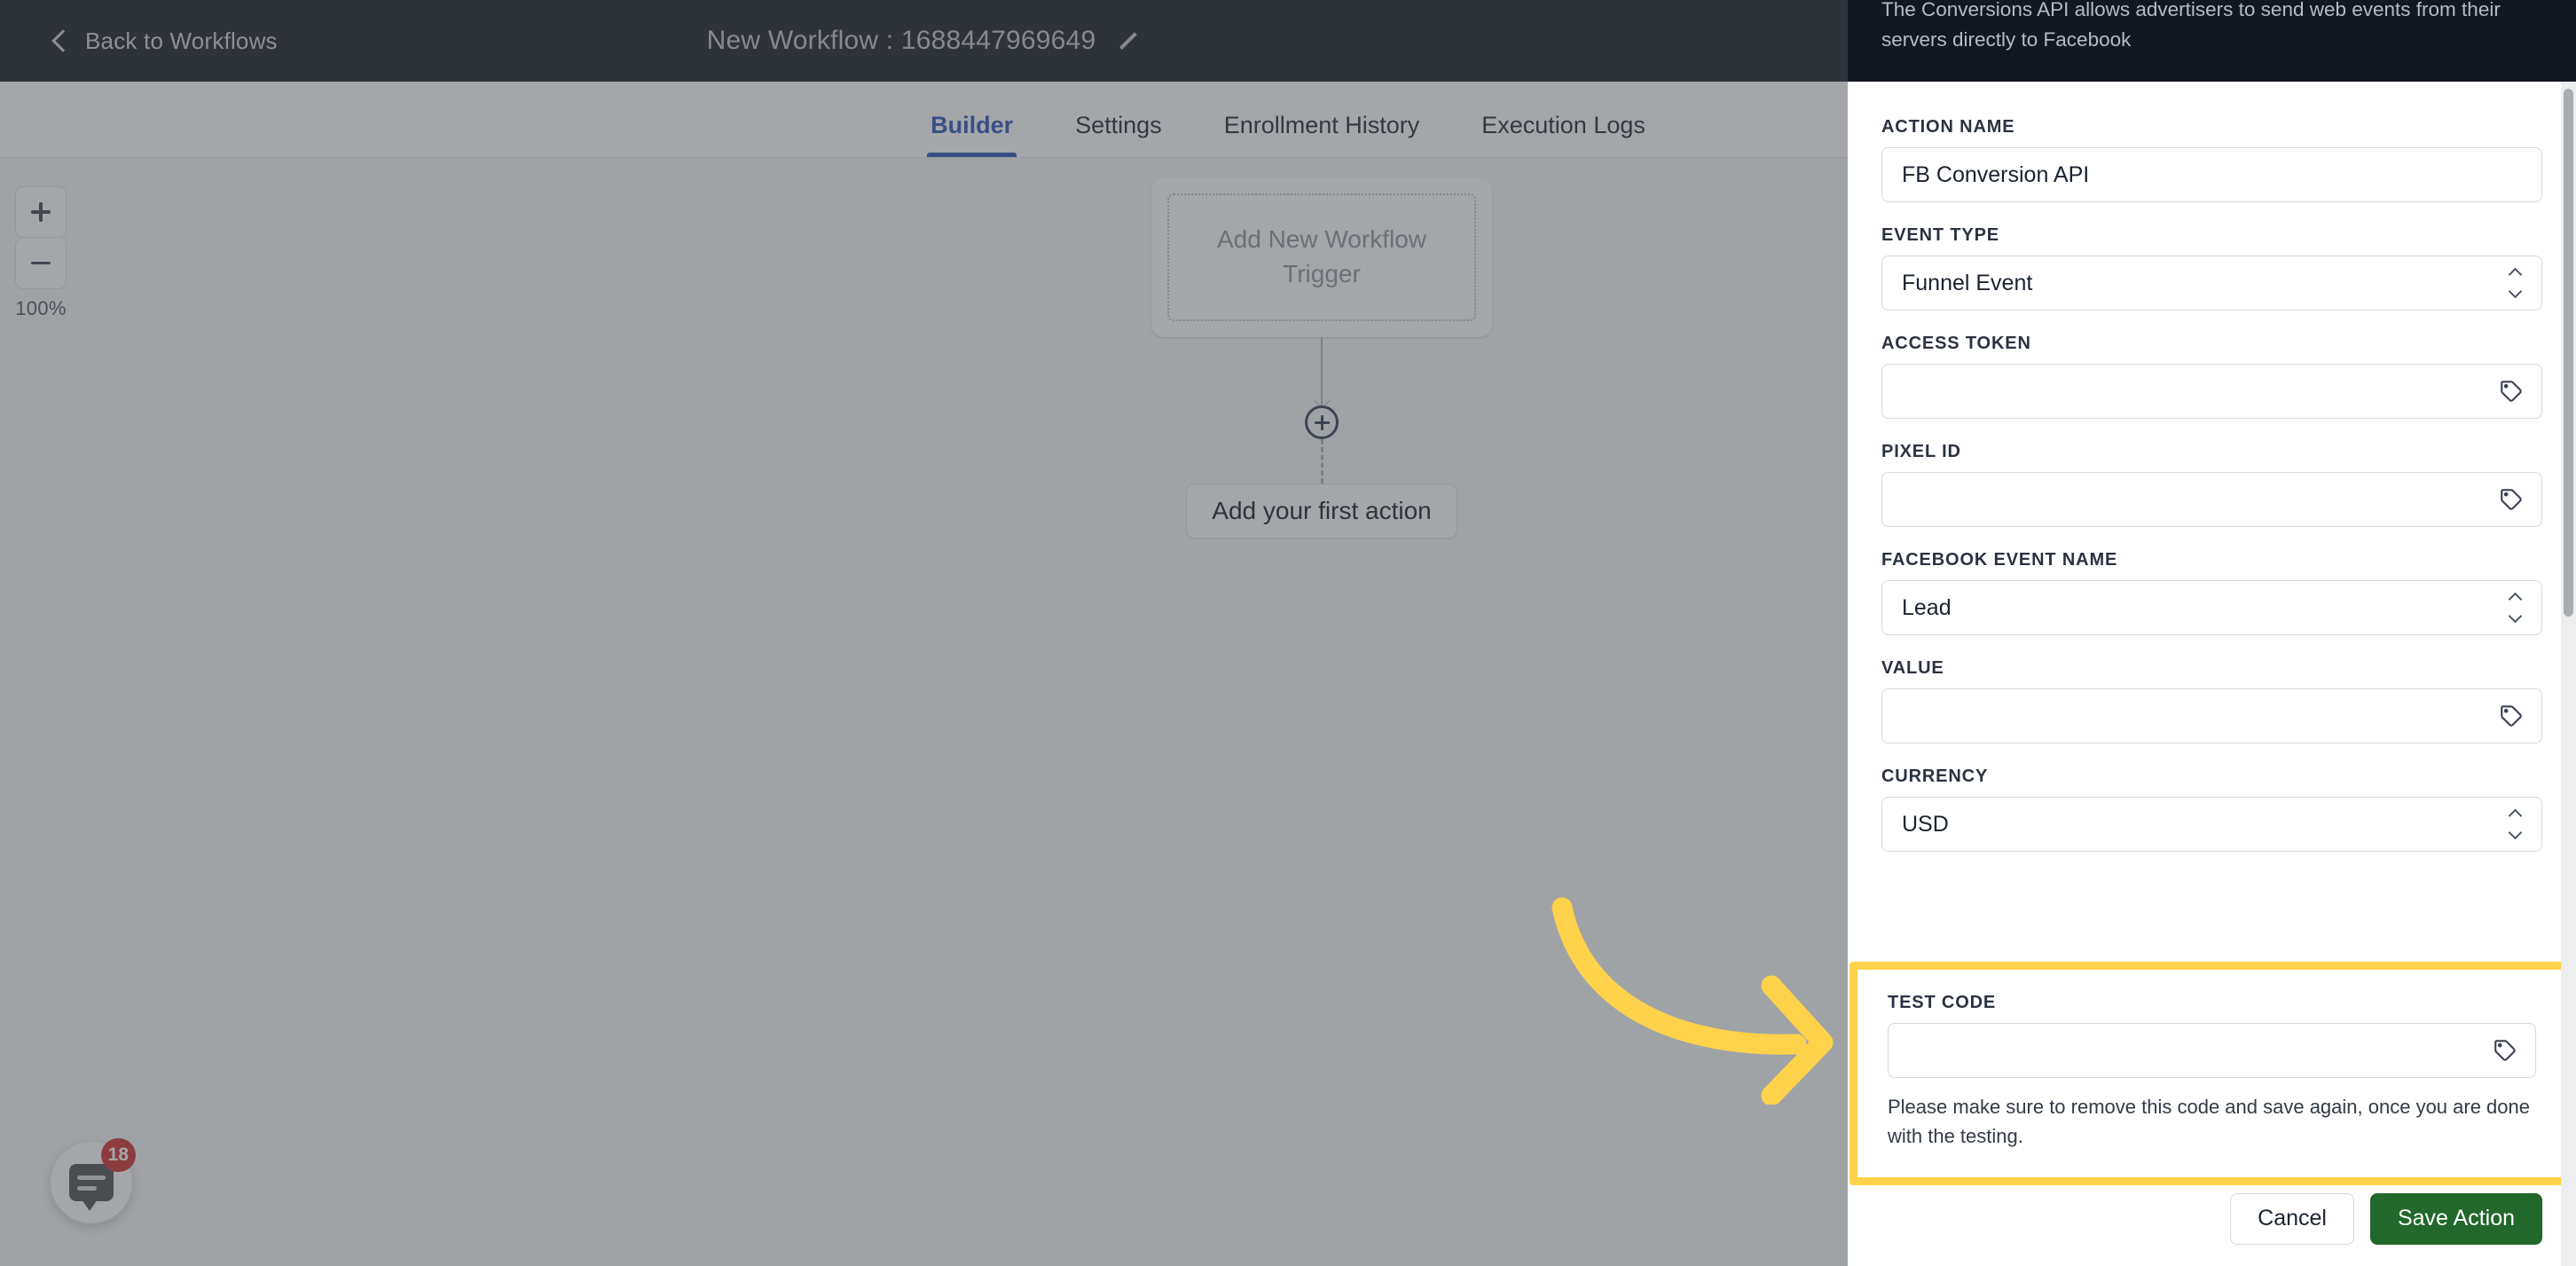 This screenshot has width=2576, height=1266. What do you see at coordinates (2212, 1051) in the screenshot?
I see `input-test-code` at bounding box center [2212, 1051].